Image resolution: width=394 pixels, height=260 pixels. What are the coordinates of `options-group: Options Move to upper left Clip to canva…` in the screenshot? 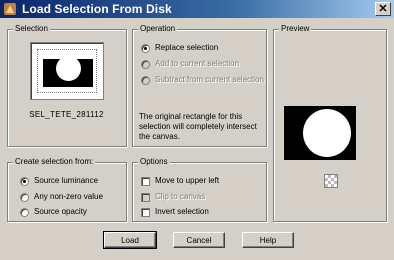 It's located at (199, 189).